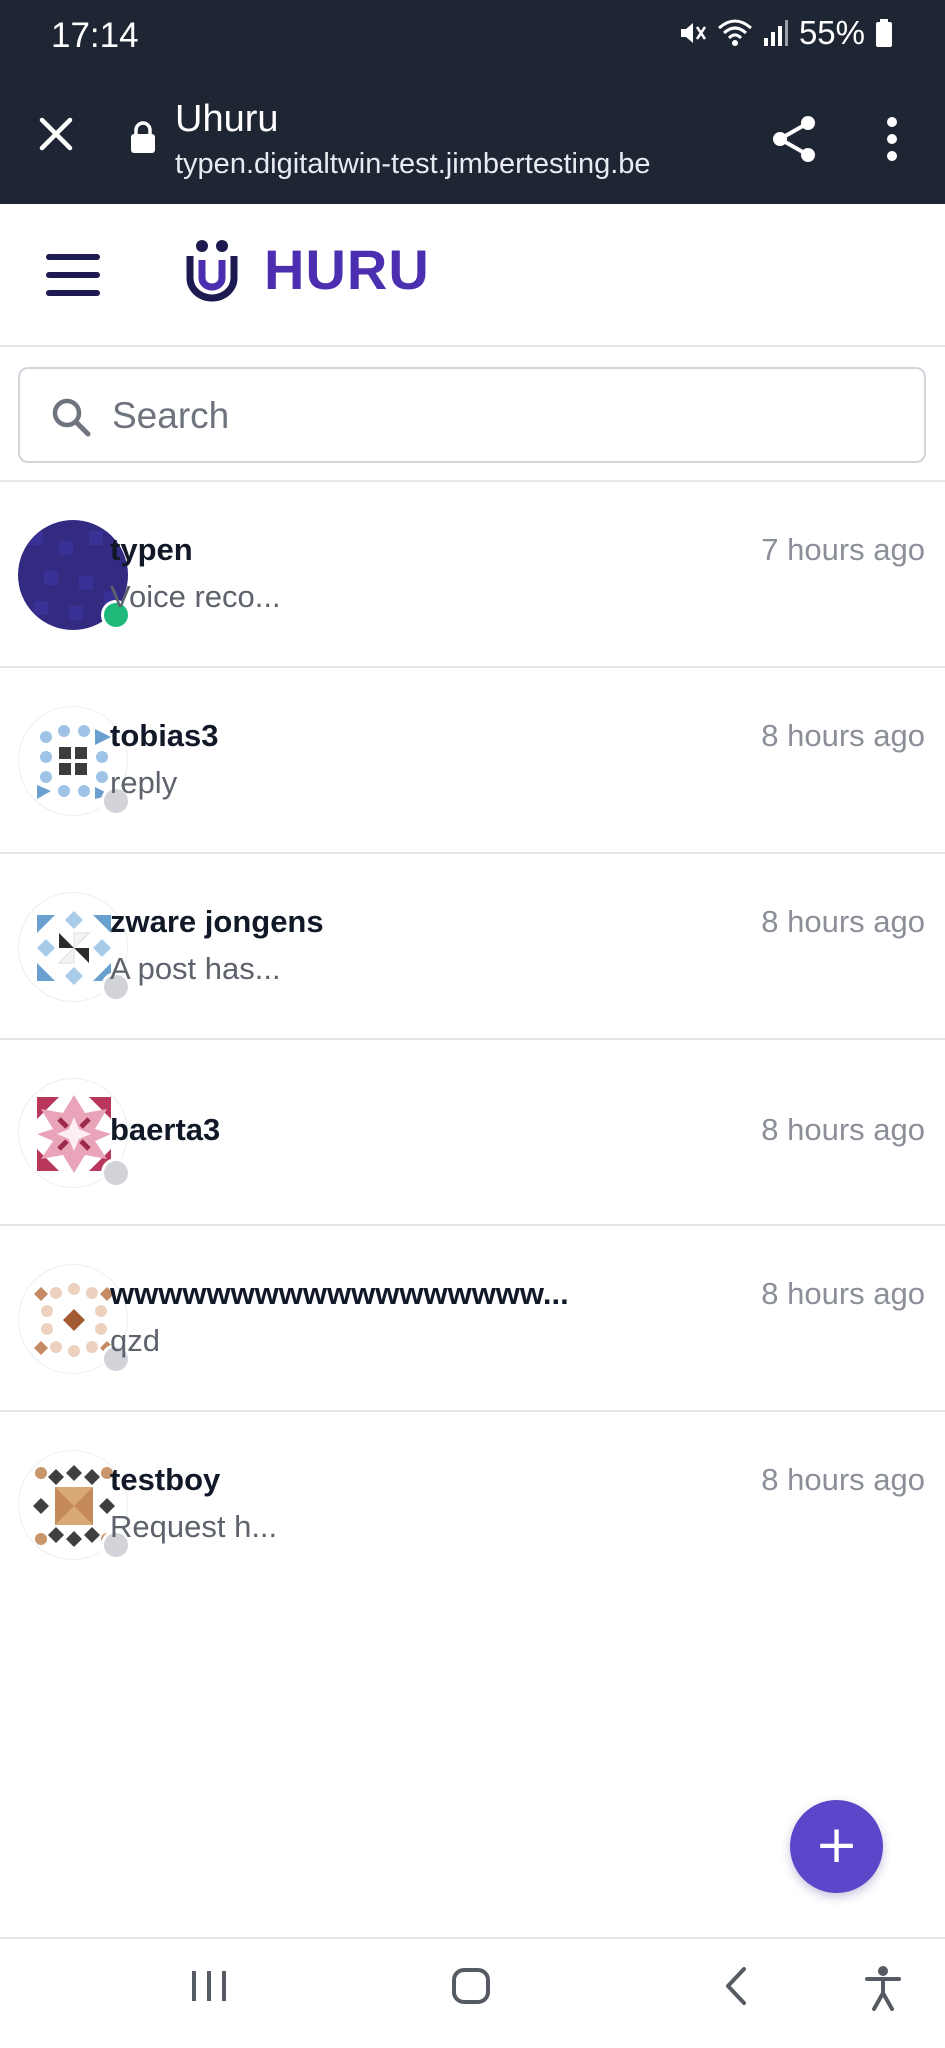  What do you see at coordinates (143, 137) in the screenshot?
I see `lock-icon` at bounding box center [143, 137].